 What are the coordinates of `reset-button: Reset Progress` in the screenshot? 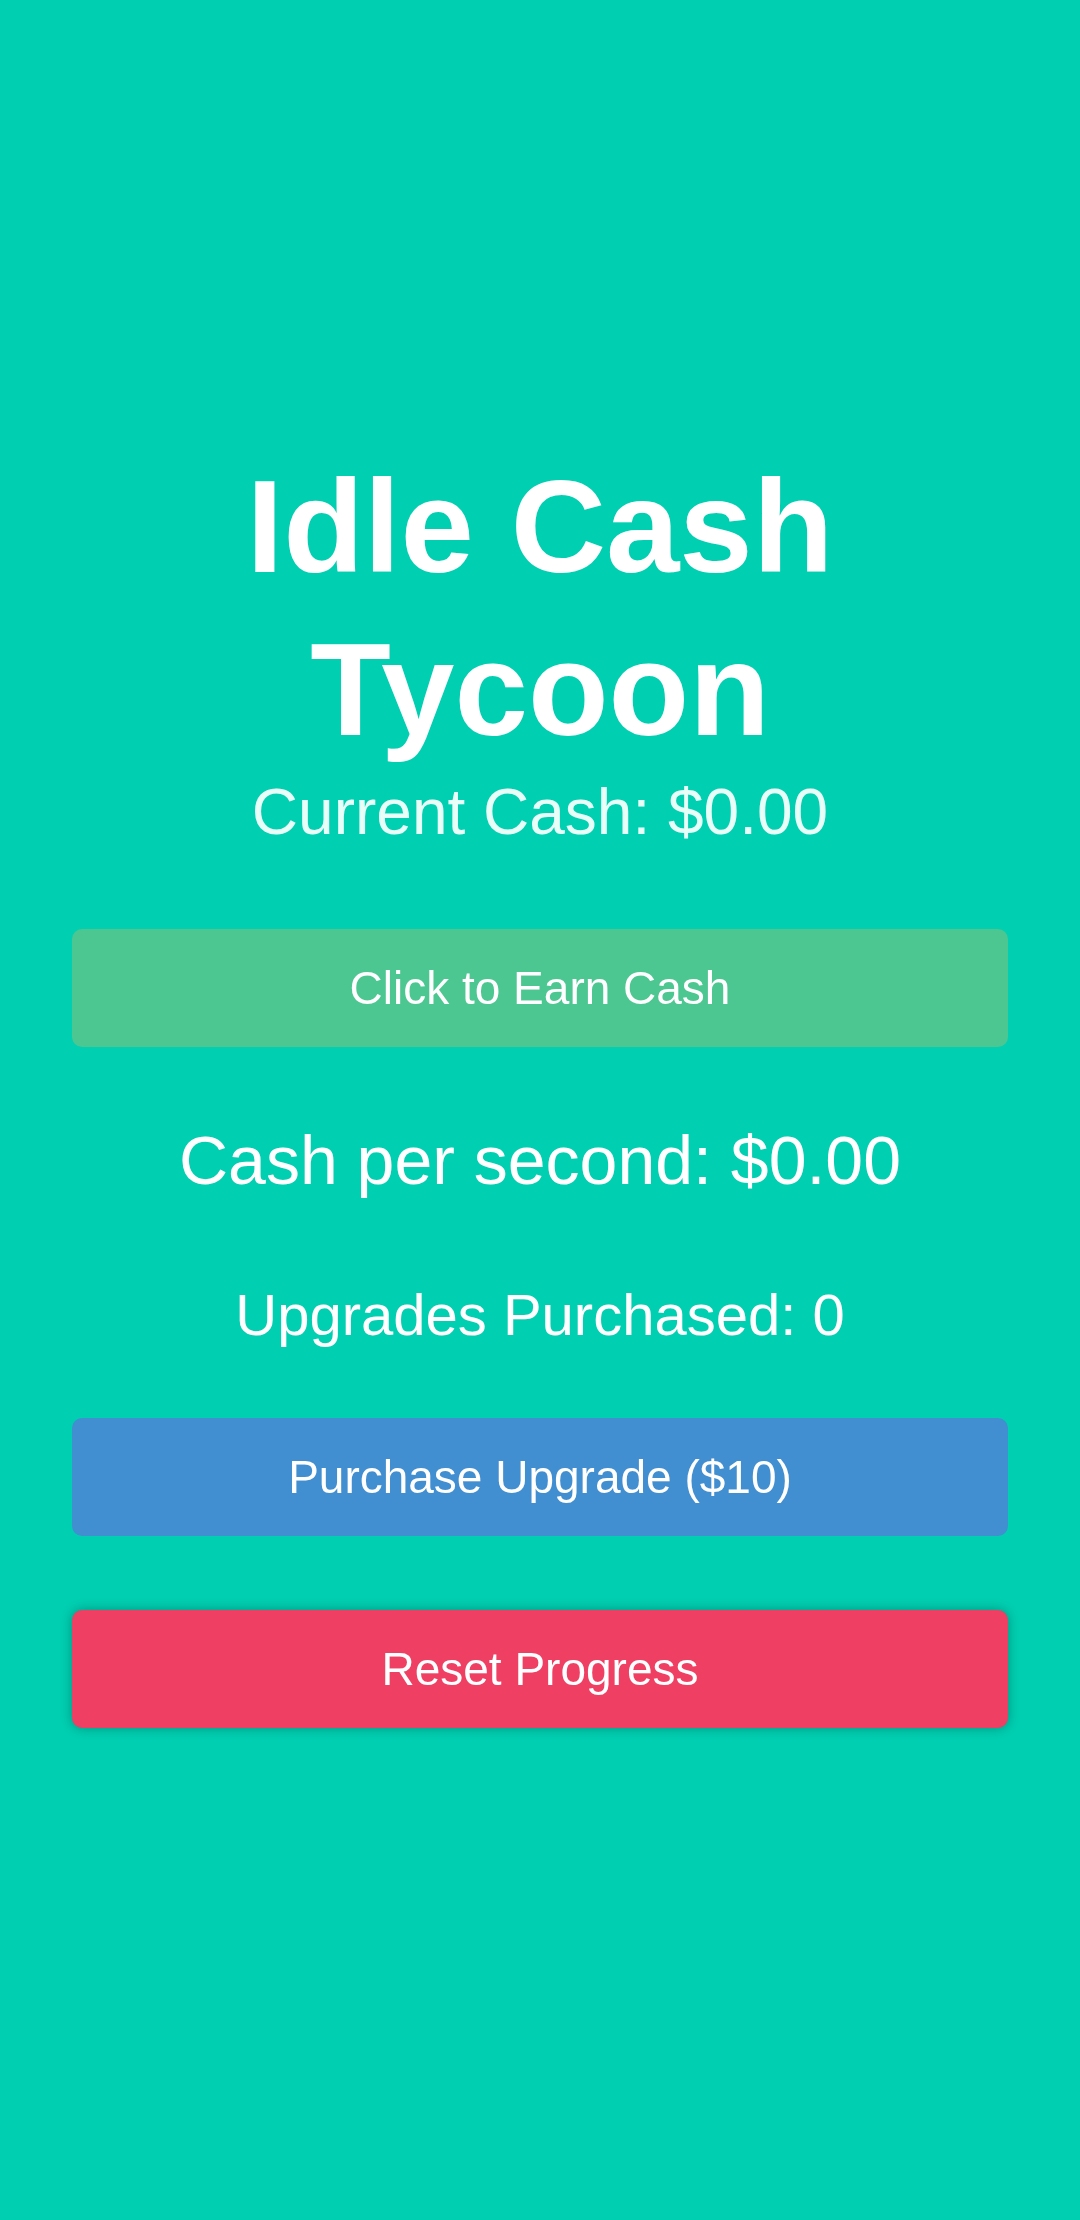 It's located at (540, 1669).